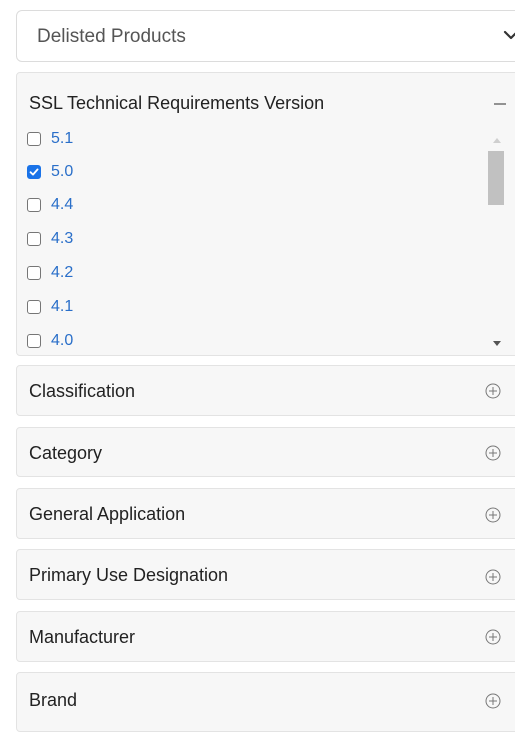 The height and width of the screenshot is (732, 515). What do you see at coordinates (50, 273) in the screenshot?
I see `version-option: 4.2` at bounding box center [50, 273].